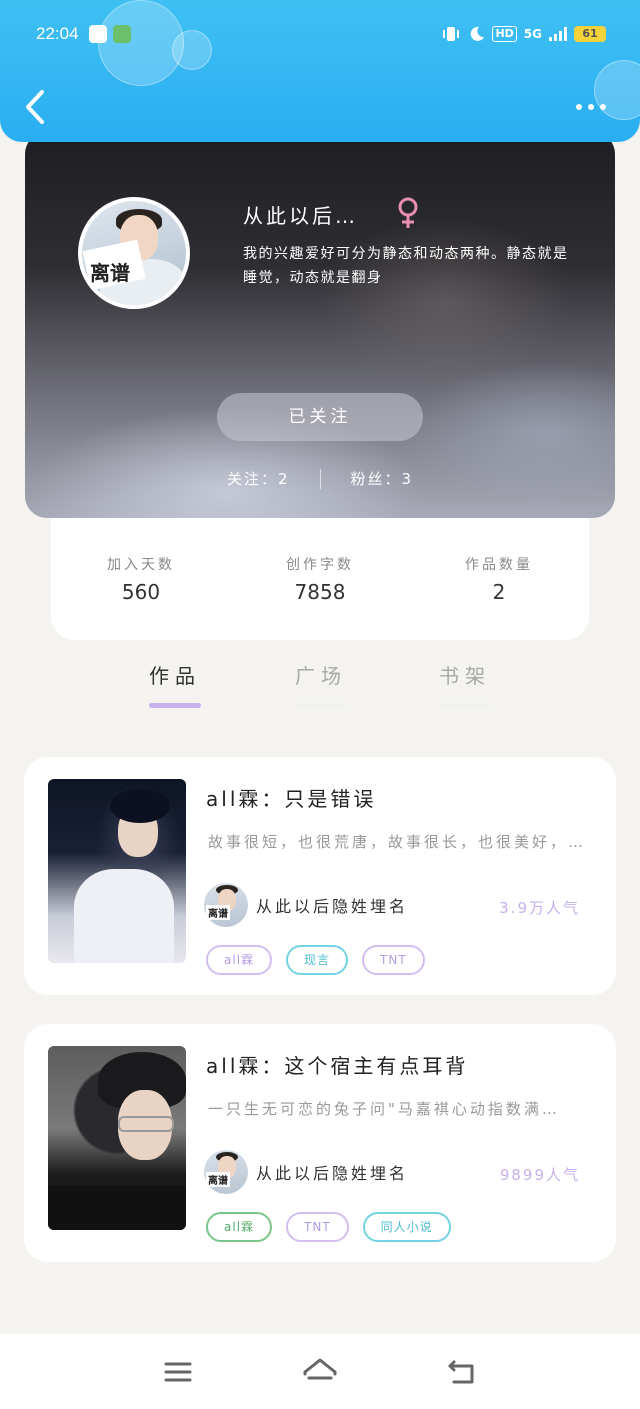  I want to click on app-notification-icon, so click(121, 34).